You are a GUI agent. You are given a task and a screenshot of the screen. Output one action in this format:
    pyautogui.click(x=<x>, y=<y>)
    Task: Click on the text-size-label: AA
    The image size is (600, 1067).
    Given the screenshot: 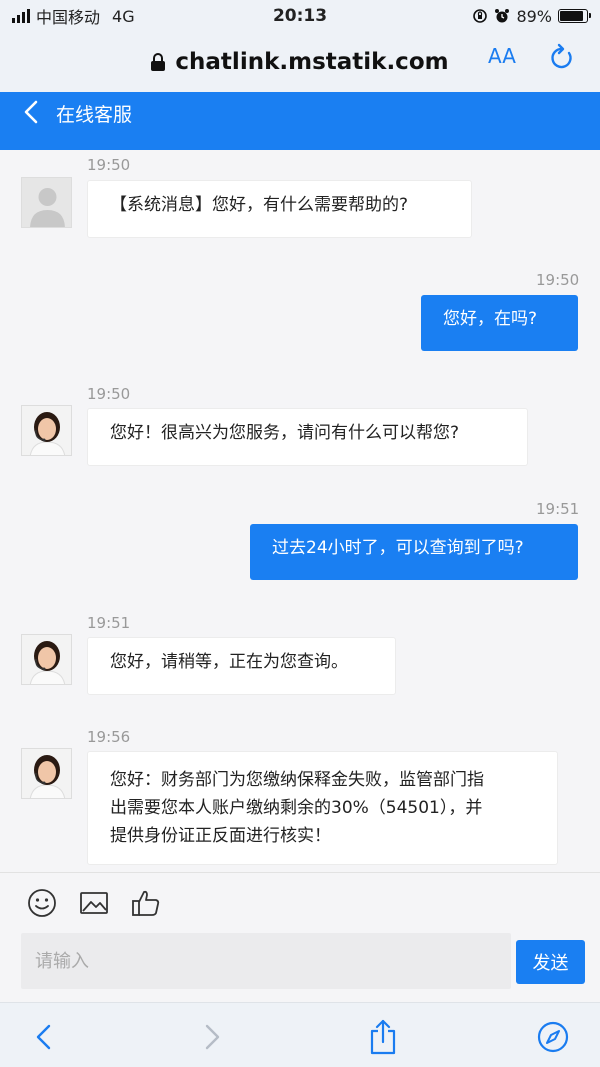 What is the action you would take?
    pyautogui.click(x=502, y=56)
    